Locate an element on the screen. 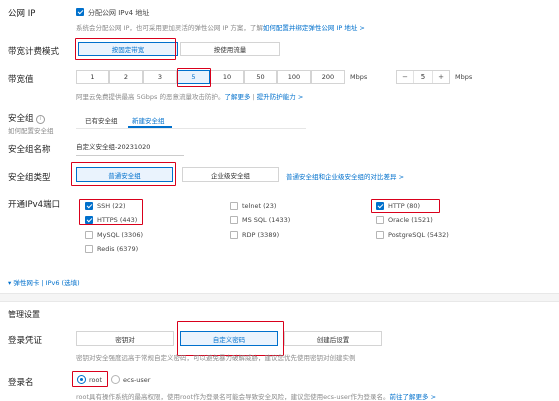  security-group-label: 安全组 i is located at coordinates (27, 118).